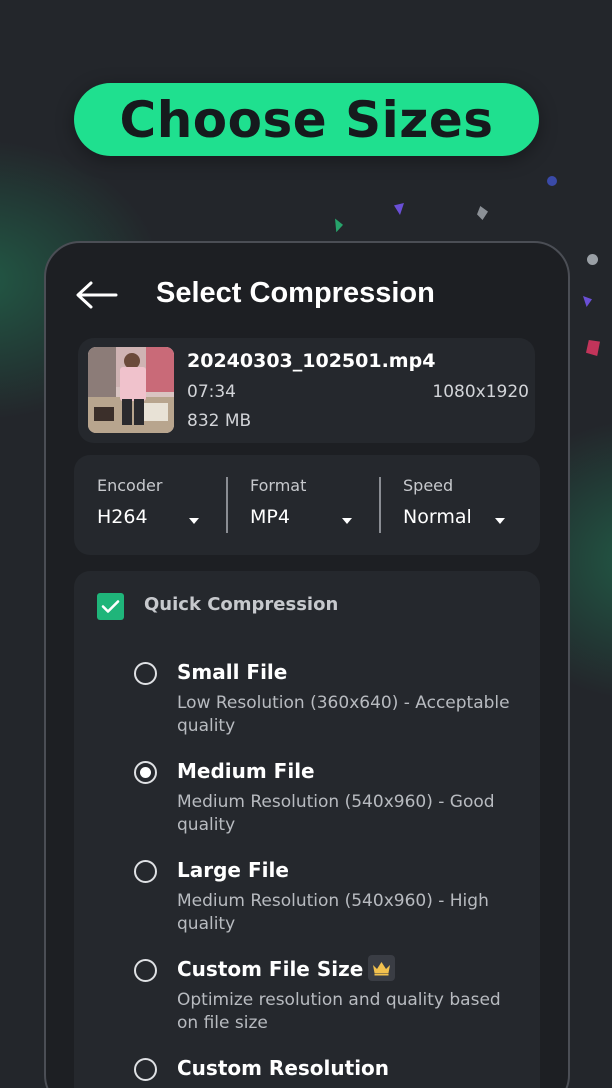  Describe the element at coordinates (232, 672) in the screenshot. I see `option-title: Small File` at that location.